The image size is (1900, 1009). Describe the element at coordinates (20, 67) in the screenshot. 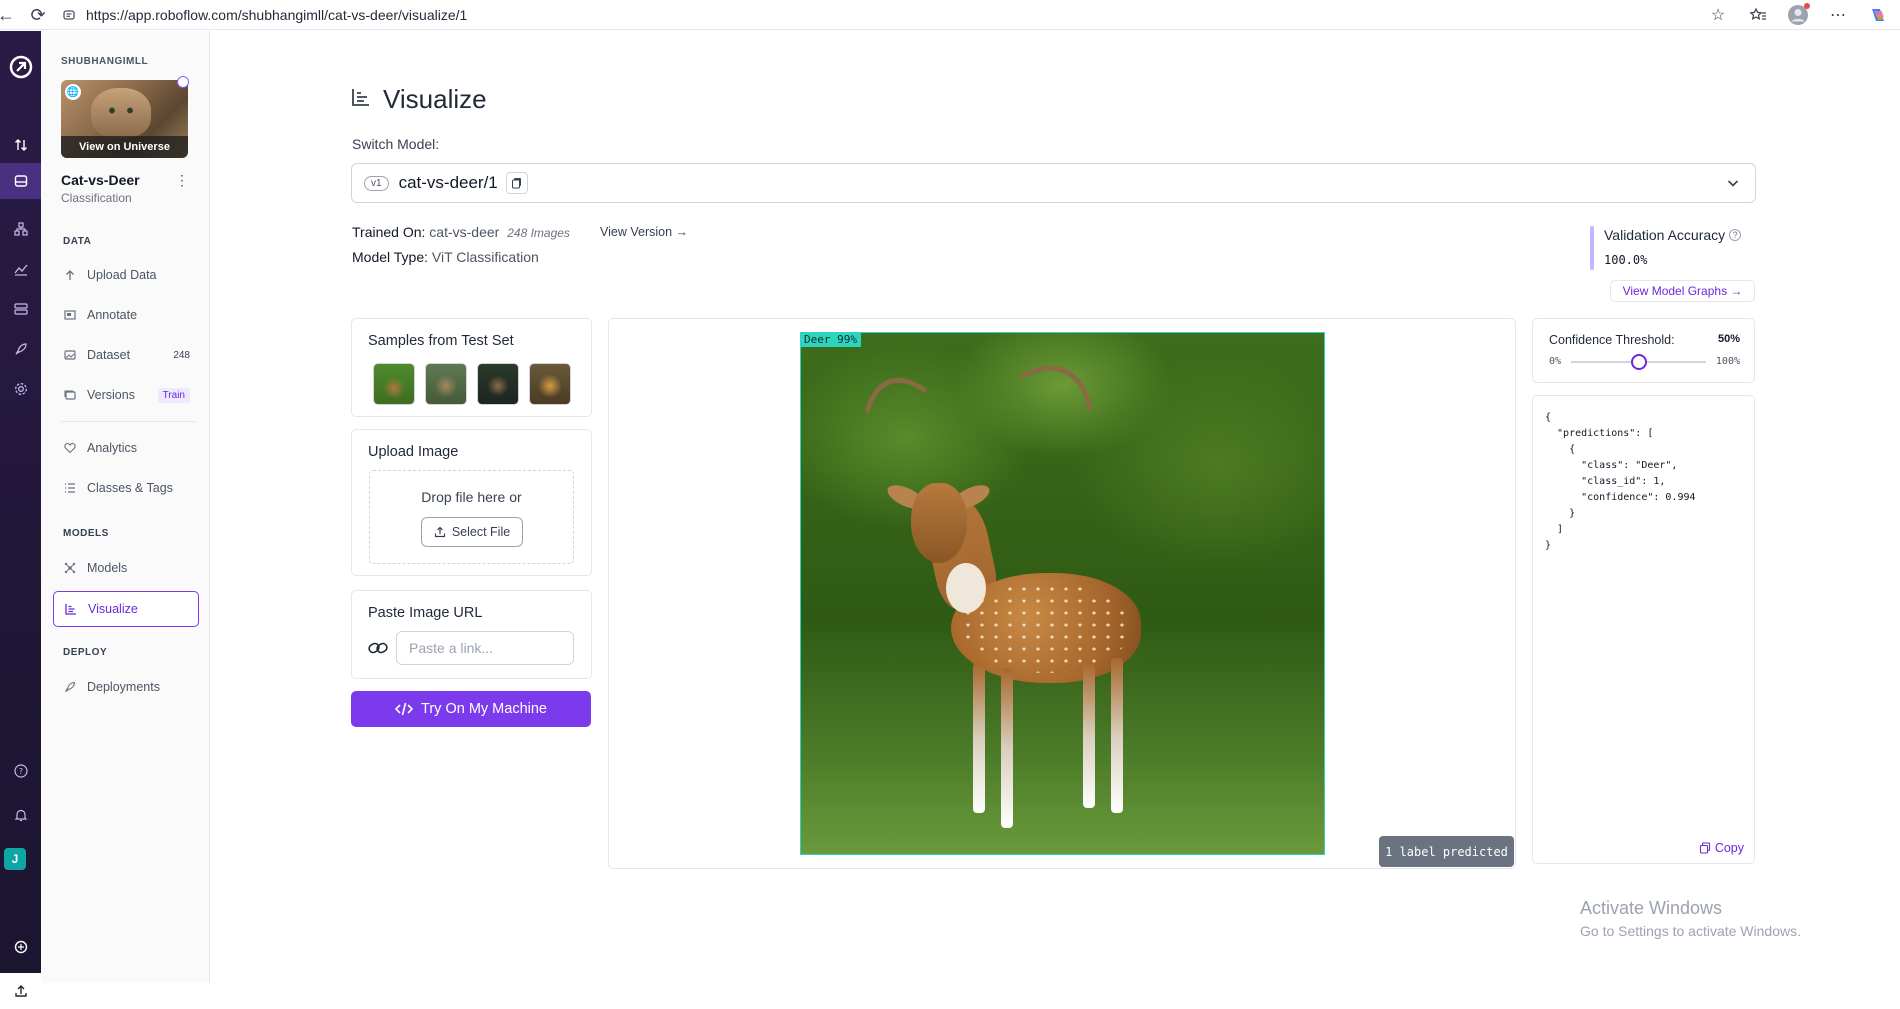

I see `roboflow-logo-icon` at that location.